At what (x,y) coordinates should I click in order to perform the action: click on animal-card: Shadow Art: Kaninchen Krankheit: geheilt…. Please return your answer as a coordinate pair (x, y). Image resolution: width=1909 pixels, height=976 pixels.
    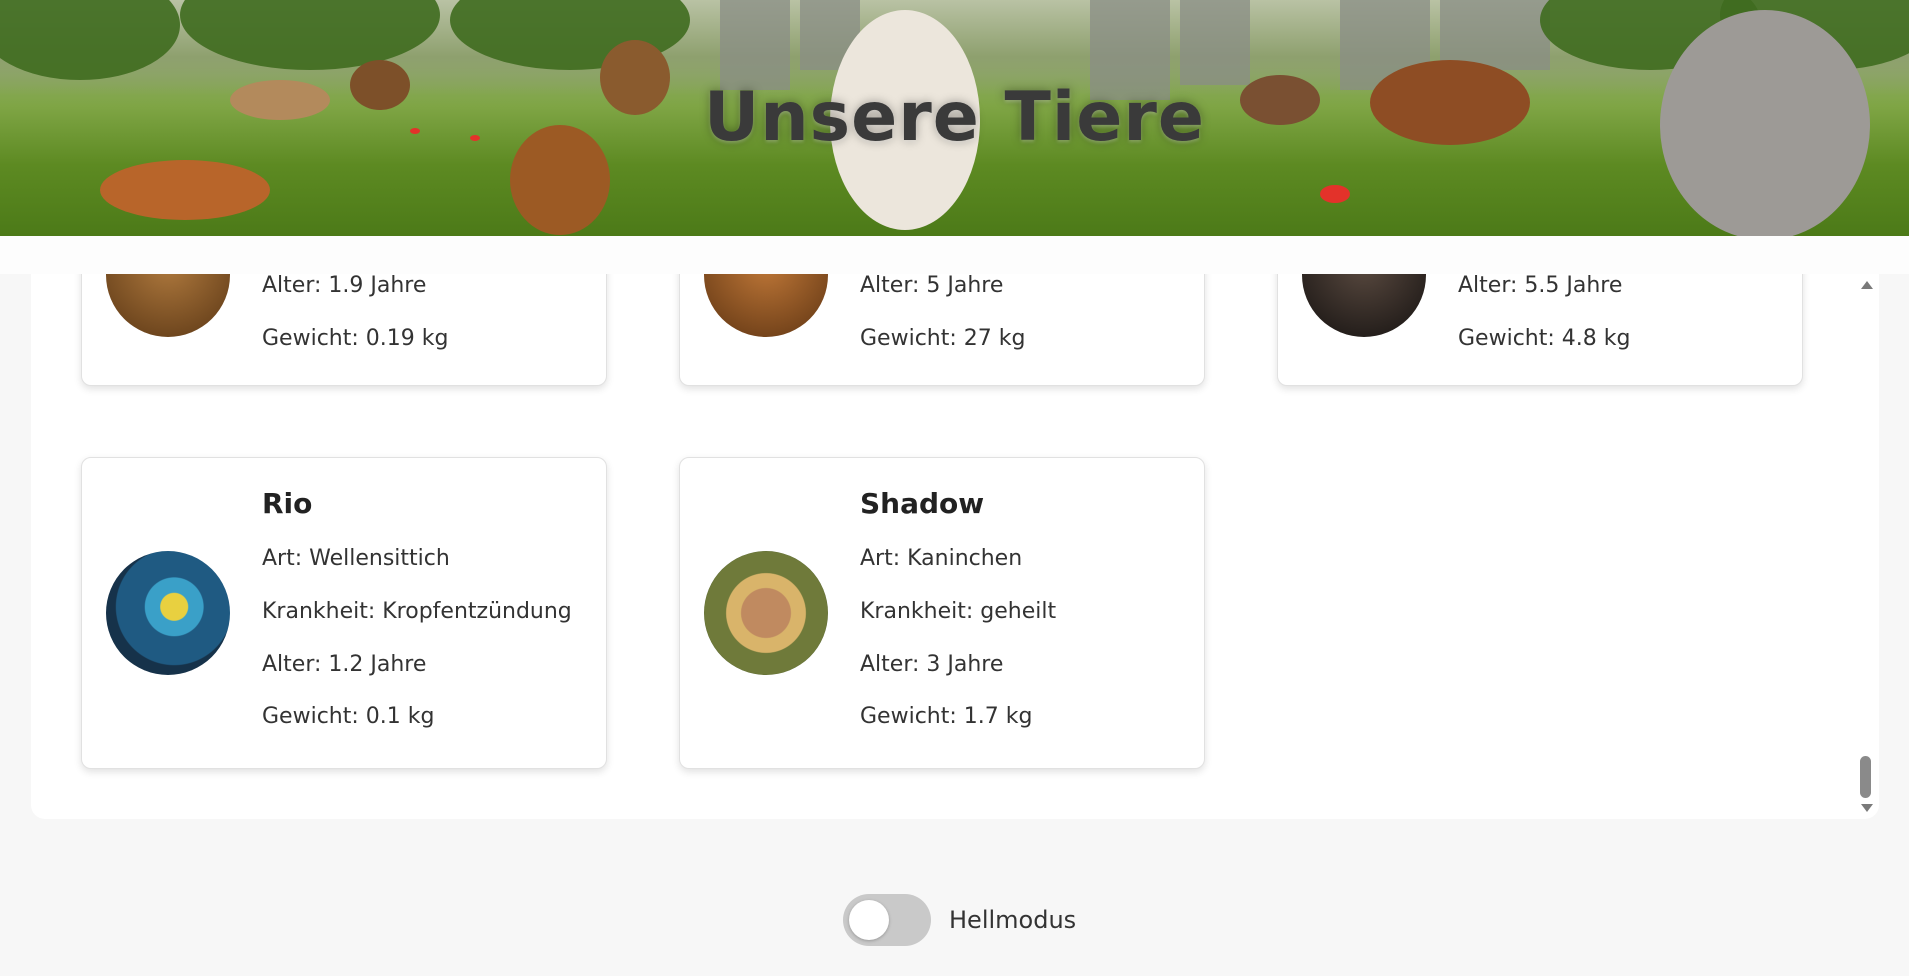
    Looking at the image, I should click on (942, 613).